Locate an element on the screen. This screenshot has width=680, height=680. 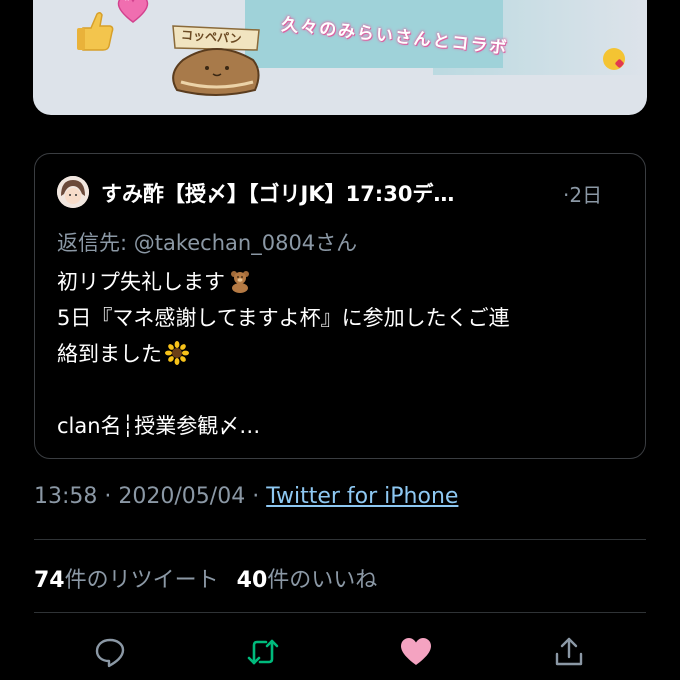
reply-button is located at coordinates (110, 652).